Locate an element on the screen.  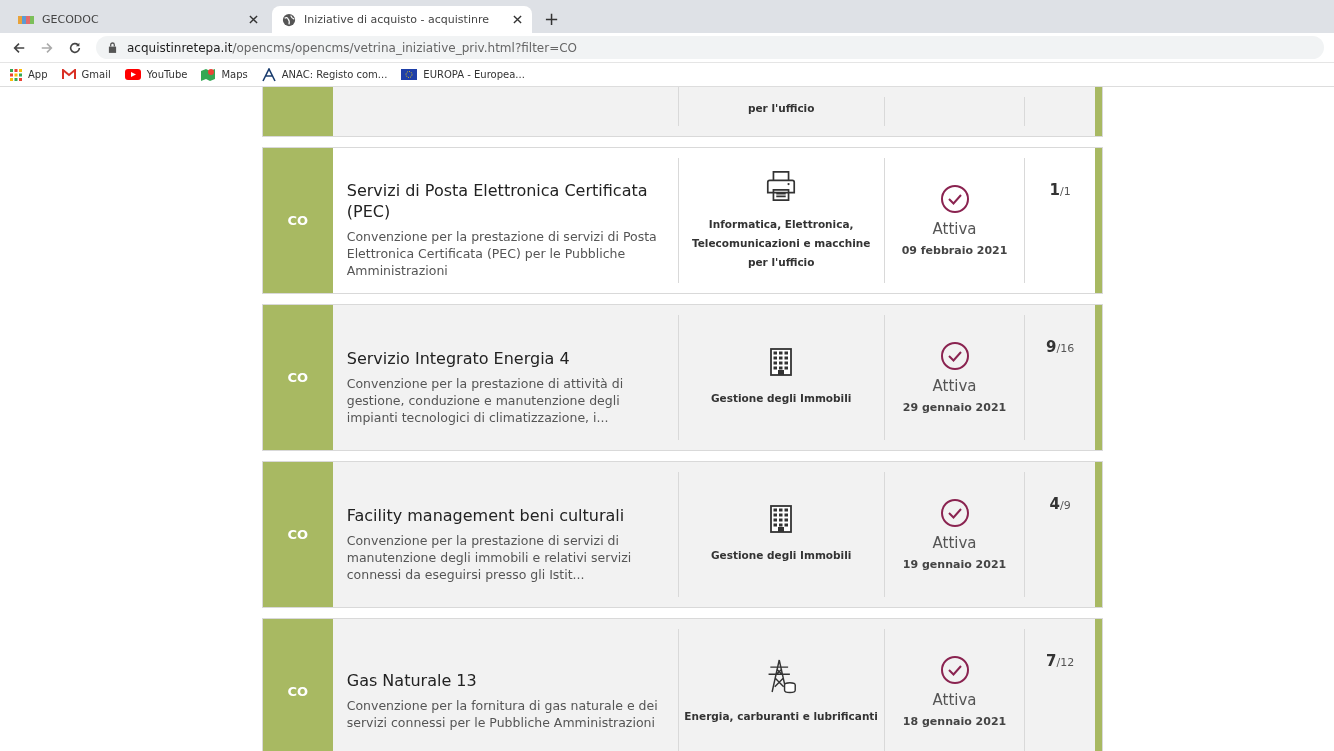
map-pin-icon is located at coordinates (208, 74).